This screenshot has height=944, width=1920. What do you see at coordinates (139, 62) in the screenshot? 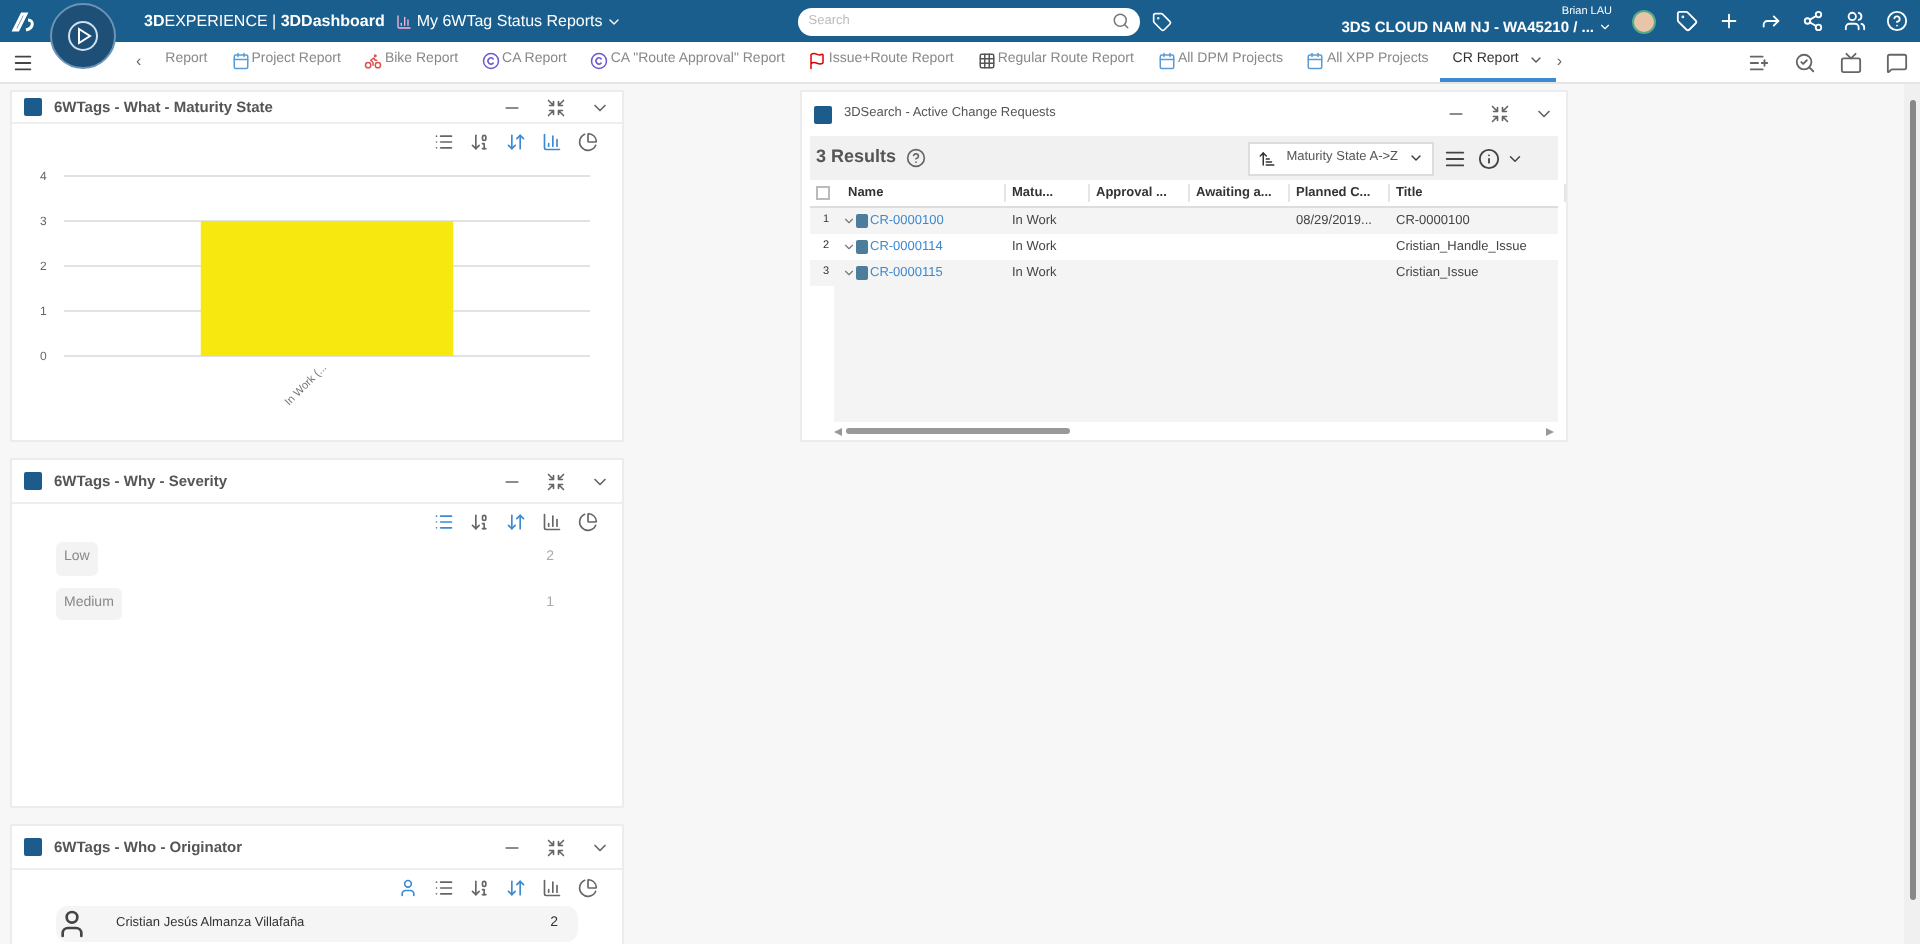
I see `tab-scroll-left: ‹` at bounding box center [139, 62].